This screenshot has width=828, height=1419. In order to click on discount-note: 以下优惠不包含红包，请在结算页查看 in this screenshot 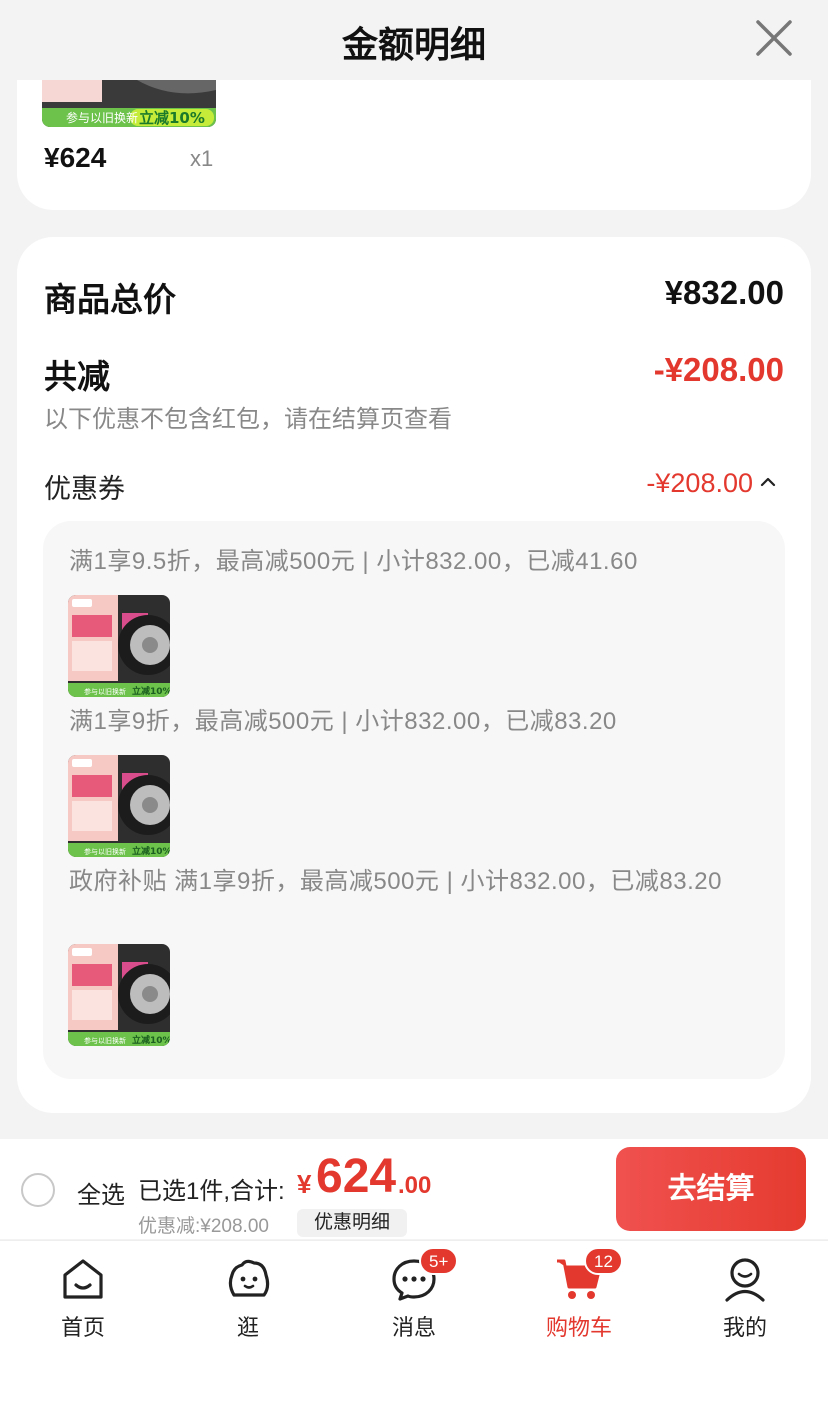, I will do `click(248, 419)`.